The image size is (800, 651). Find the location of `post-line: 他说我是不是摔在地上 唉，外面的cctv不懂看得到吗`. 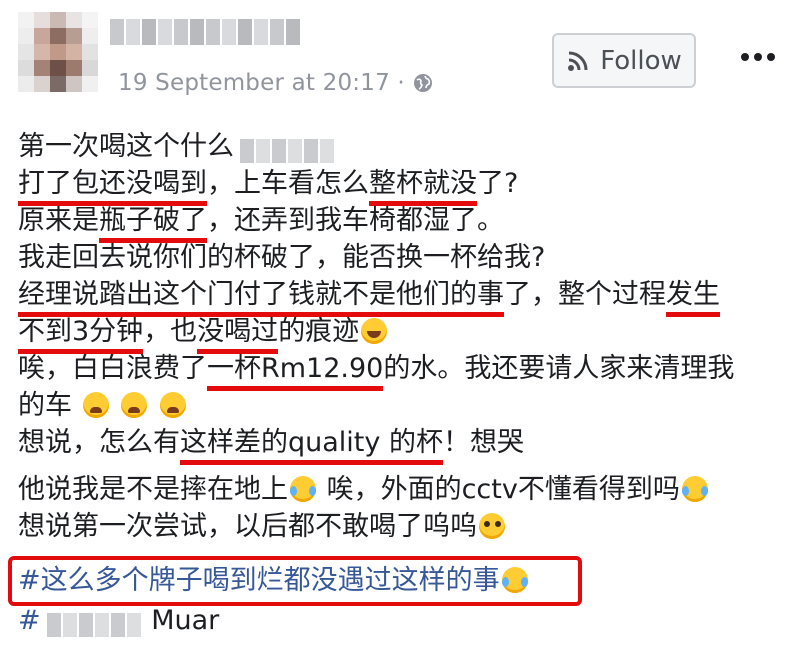

post-line: 他说我是不是摔在地上 唉，外面的cctv不懂看得到吗 is located at coordinates (403, 489).